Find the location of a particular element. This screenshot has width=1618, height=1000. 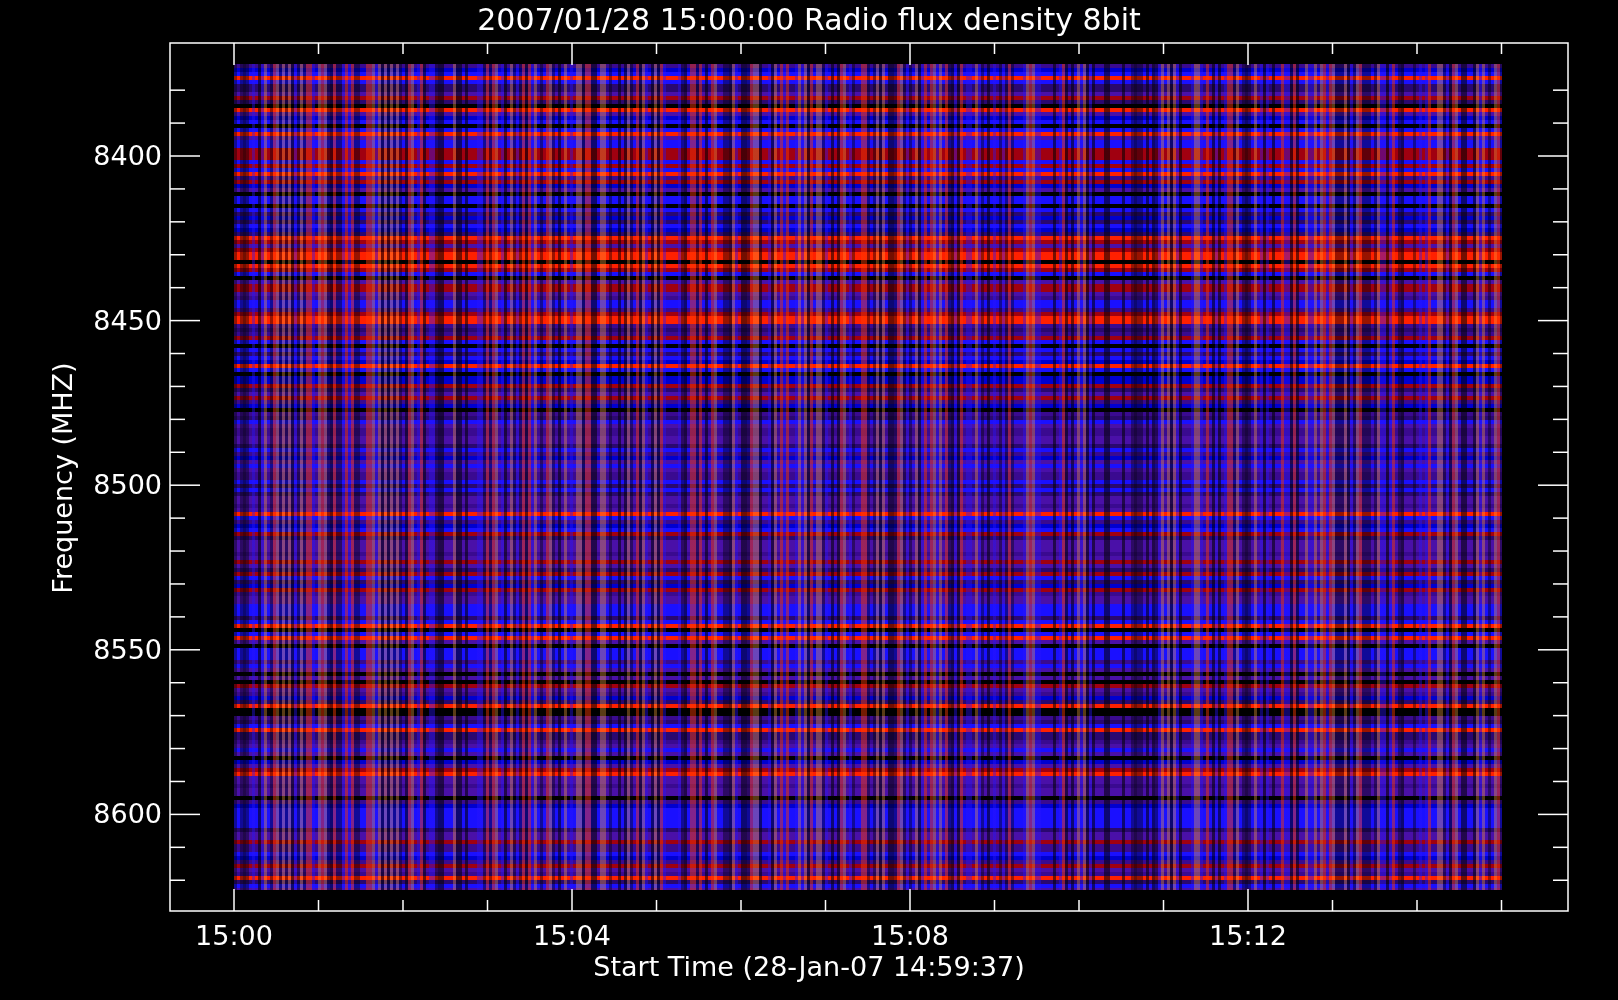

y-tick-label: 8600 is located at coordinates (127, 814).